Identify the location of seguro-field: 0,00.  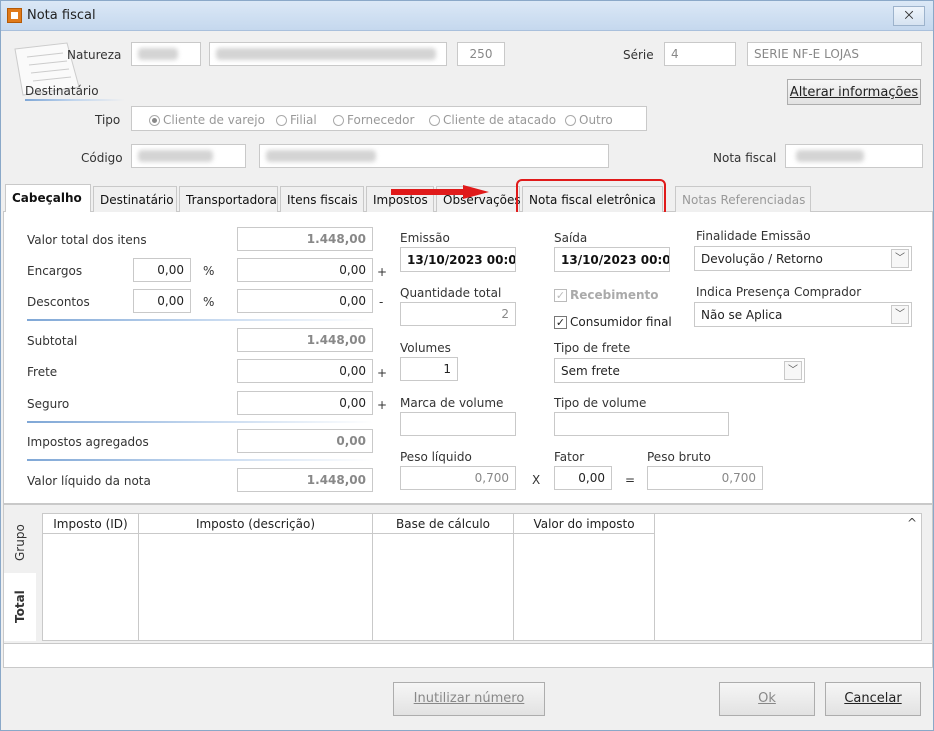
(305, 403).